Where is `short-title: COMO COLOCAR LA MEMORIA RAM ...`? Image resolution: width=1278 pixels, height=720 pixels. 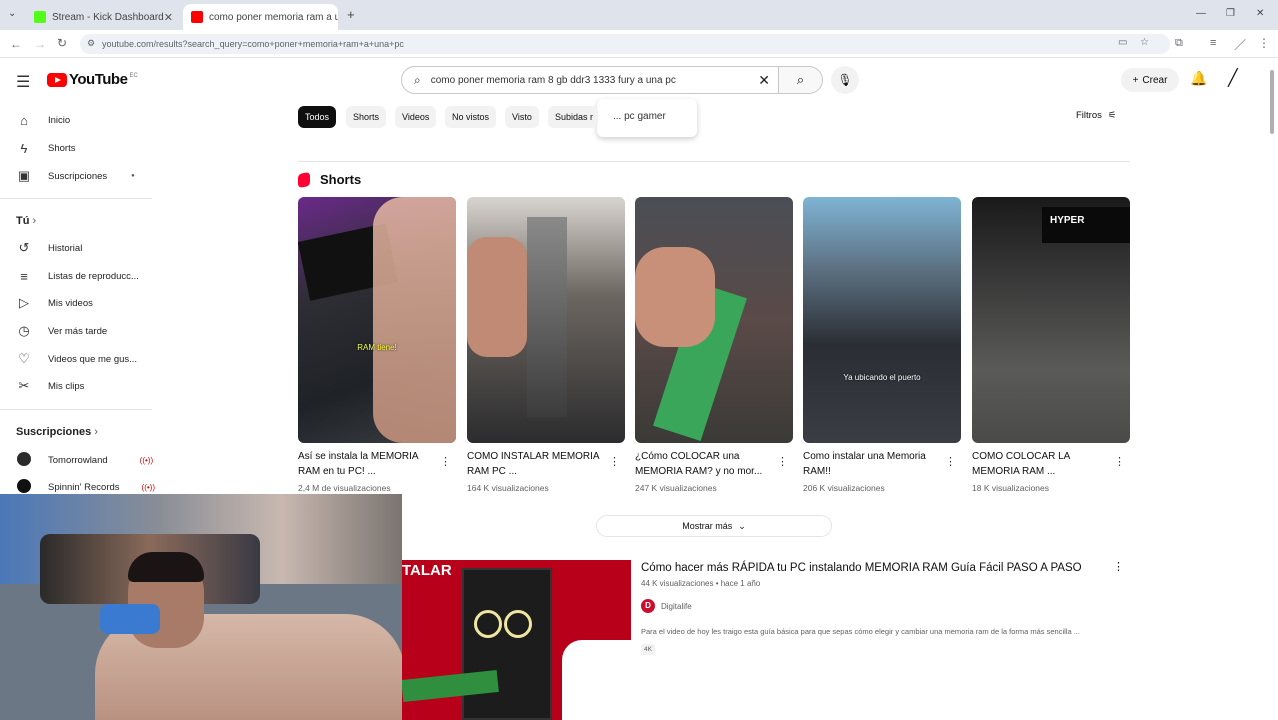
short-title: COMO COLOCAR LA MEMORIA RAM ... is located at coordinates (1040, 464).